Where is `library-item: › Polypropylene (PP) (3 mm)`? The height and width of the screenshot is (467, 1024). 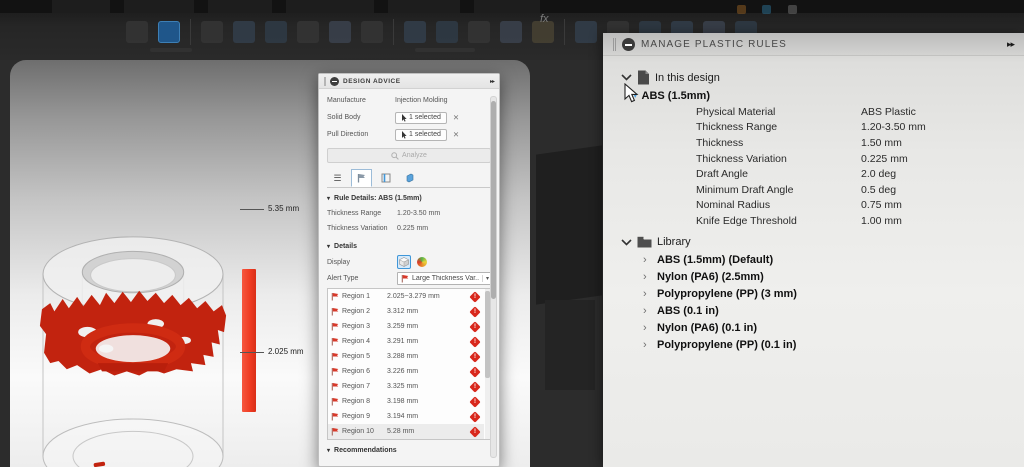 library-item: › Polypropylene (PP) (3 mm) is located at coordinates (833, 294).